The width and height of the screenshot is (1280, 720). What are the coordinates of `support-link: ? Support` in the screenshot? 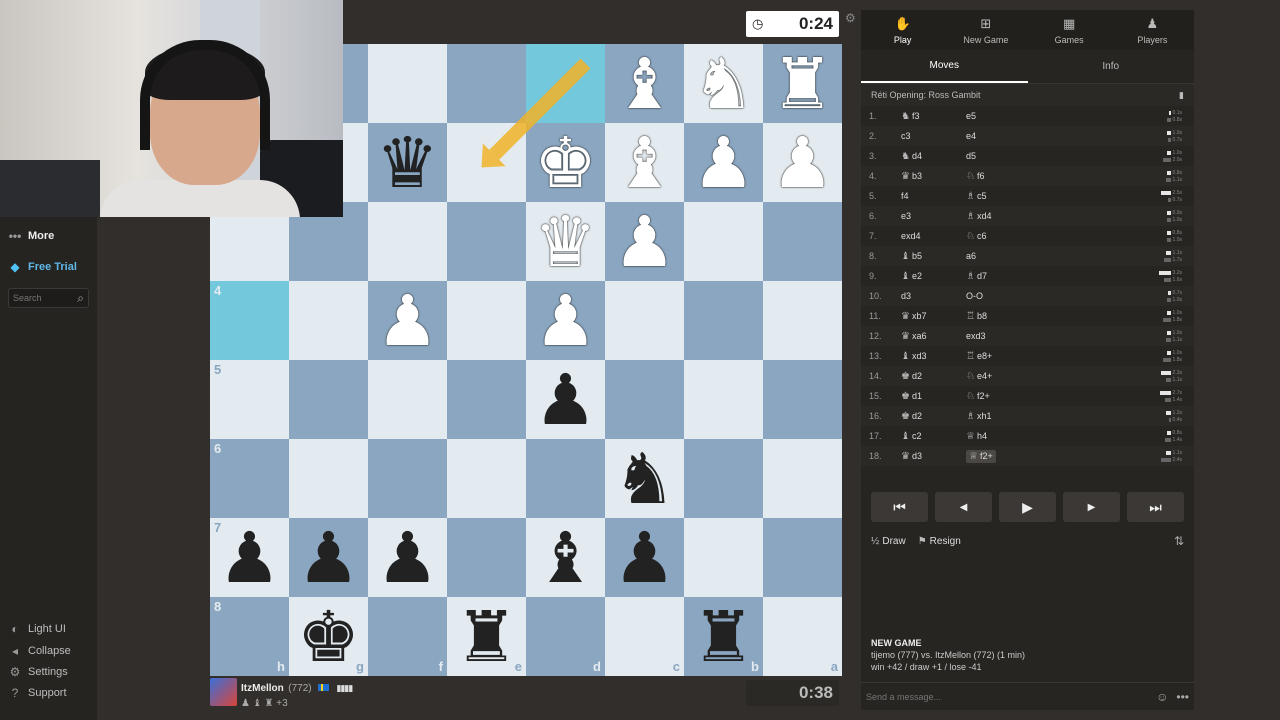 It's located at (37, 693).